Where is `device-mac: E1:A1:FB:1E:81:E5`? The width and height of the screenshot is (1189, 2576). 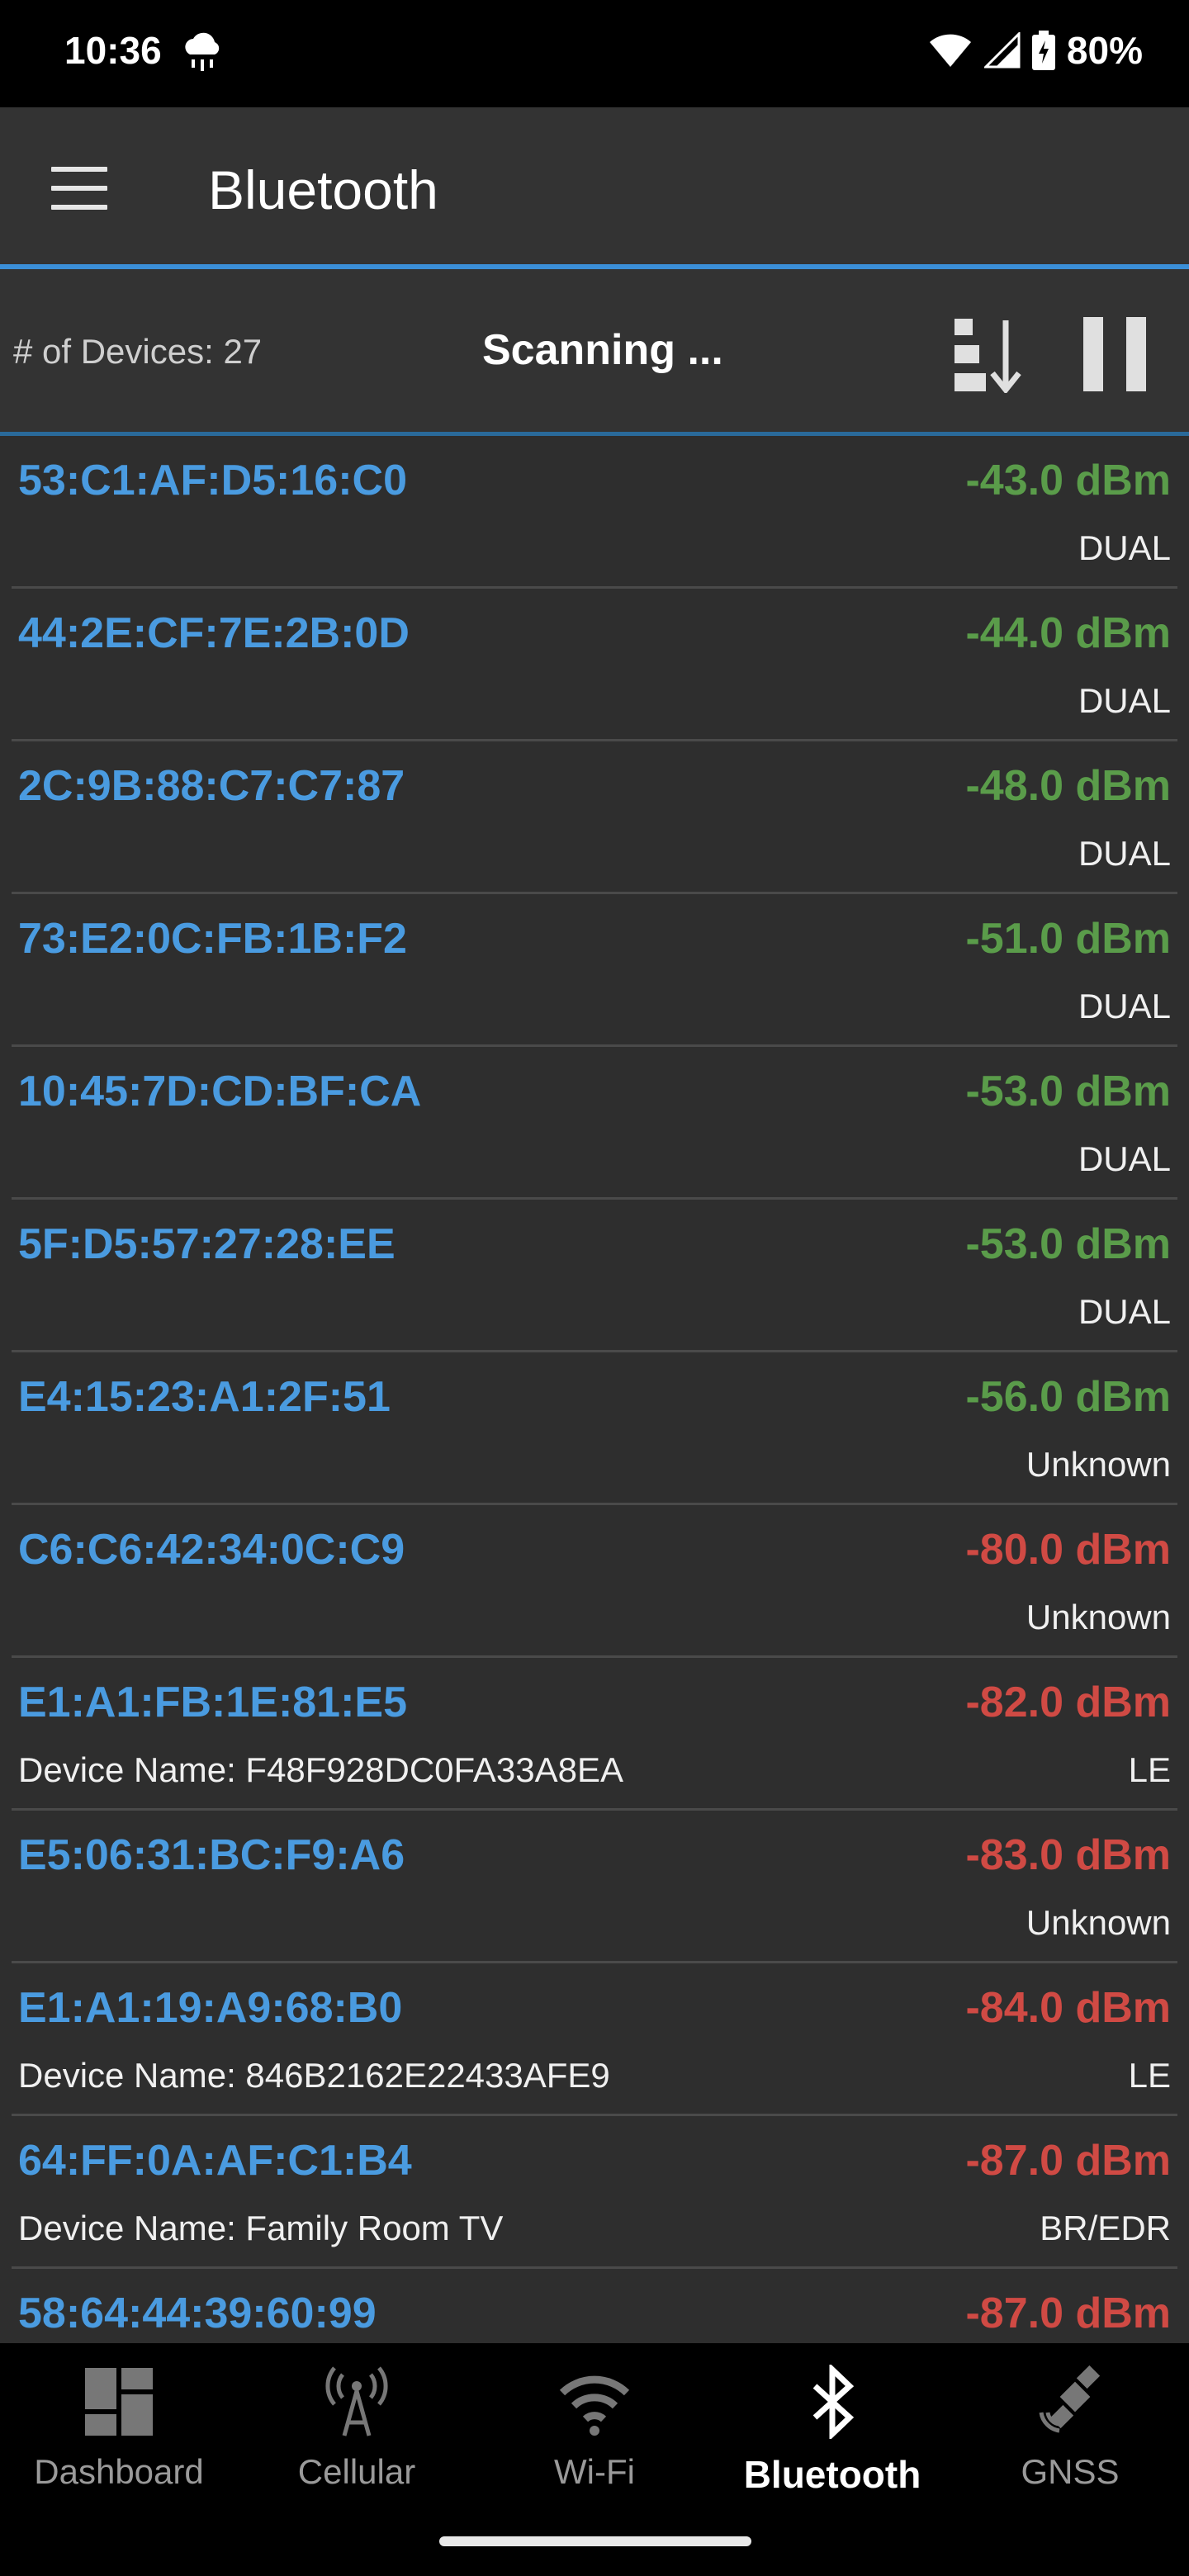
device-mac: E1:A1:FB:1E:81:E5 is located at coordinates (213, 1702).